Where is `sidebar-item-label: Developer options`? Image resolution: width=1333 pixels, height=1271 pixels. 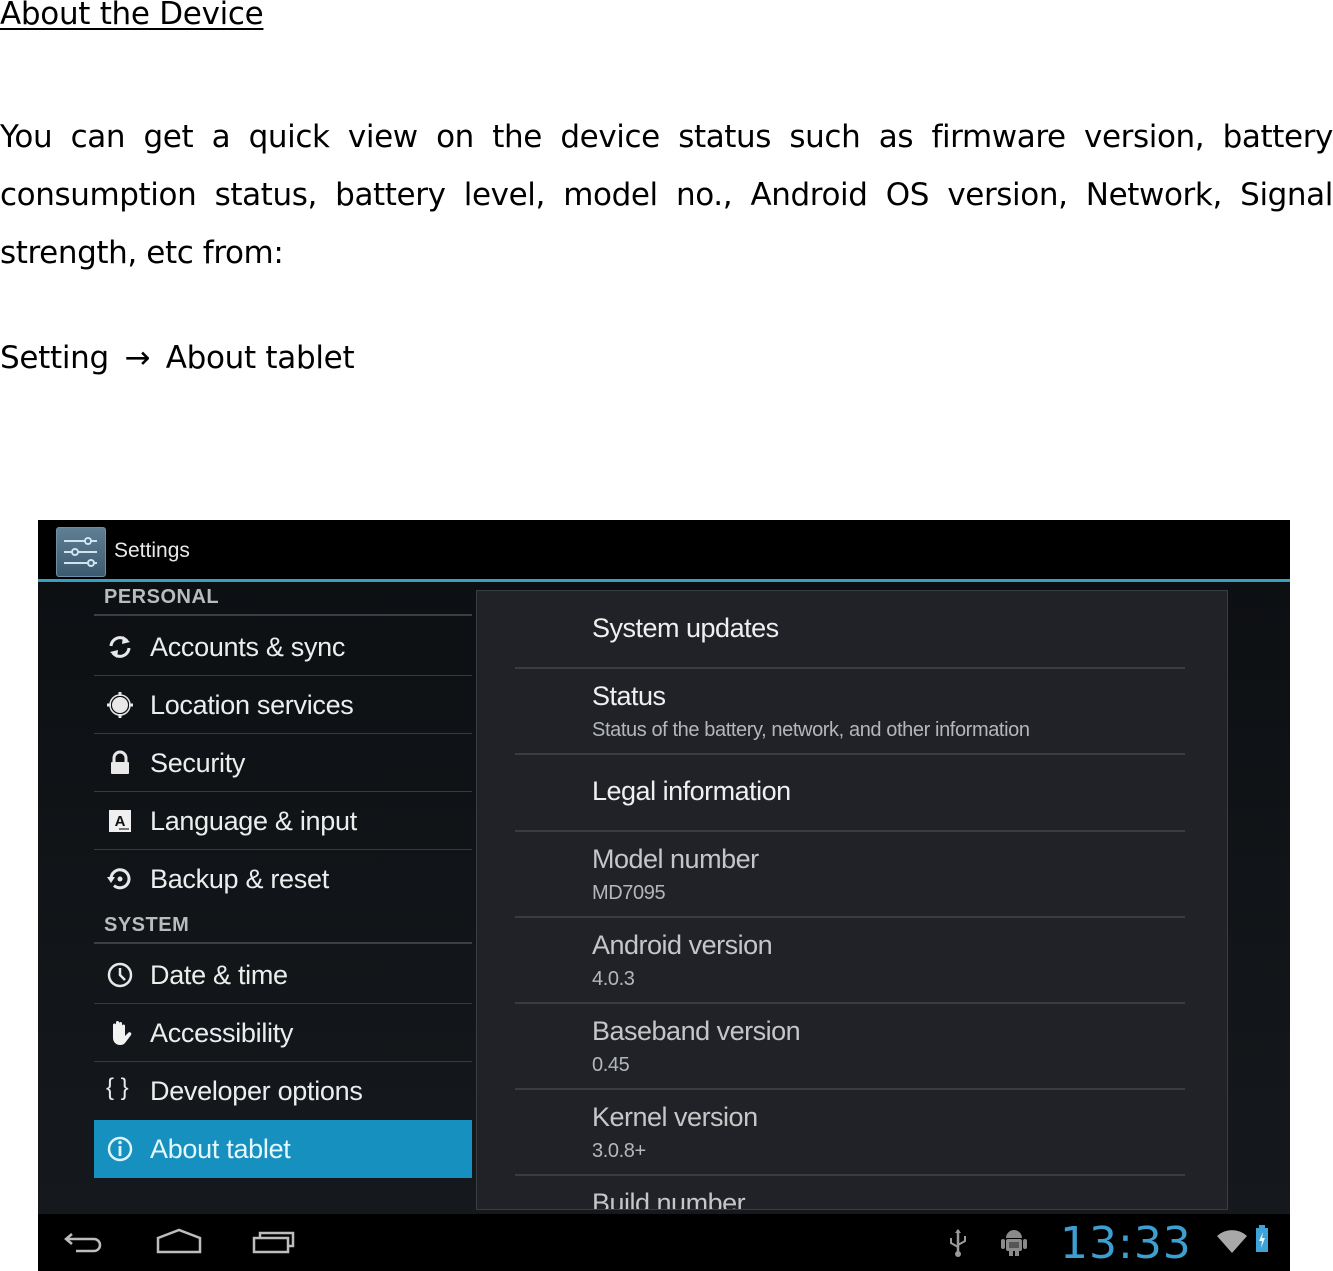
sidebar-item-label: Developer options is located at coordinates (256, 1091).